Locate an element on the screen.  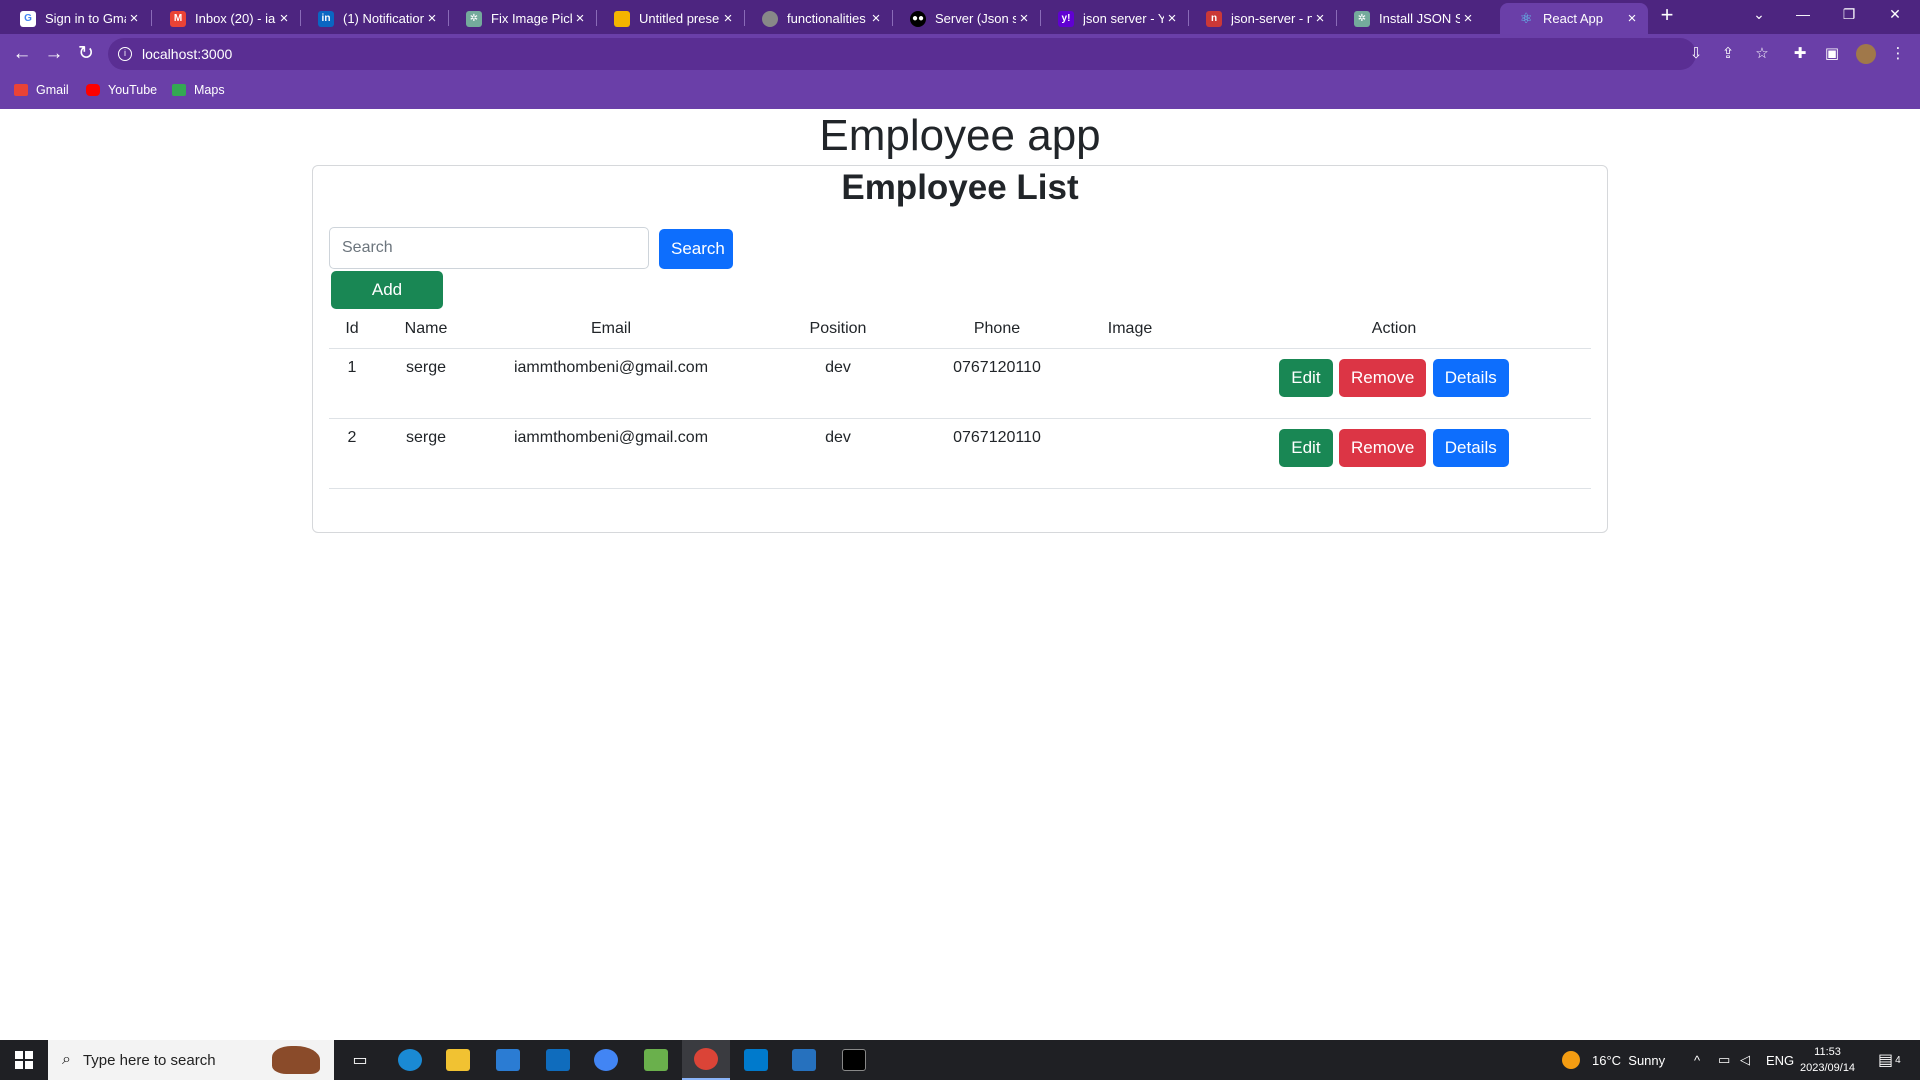
cell-name: serge is located at coordinates (426, 383).